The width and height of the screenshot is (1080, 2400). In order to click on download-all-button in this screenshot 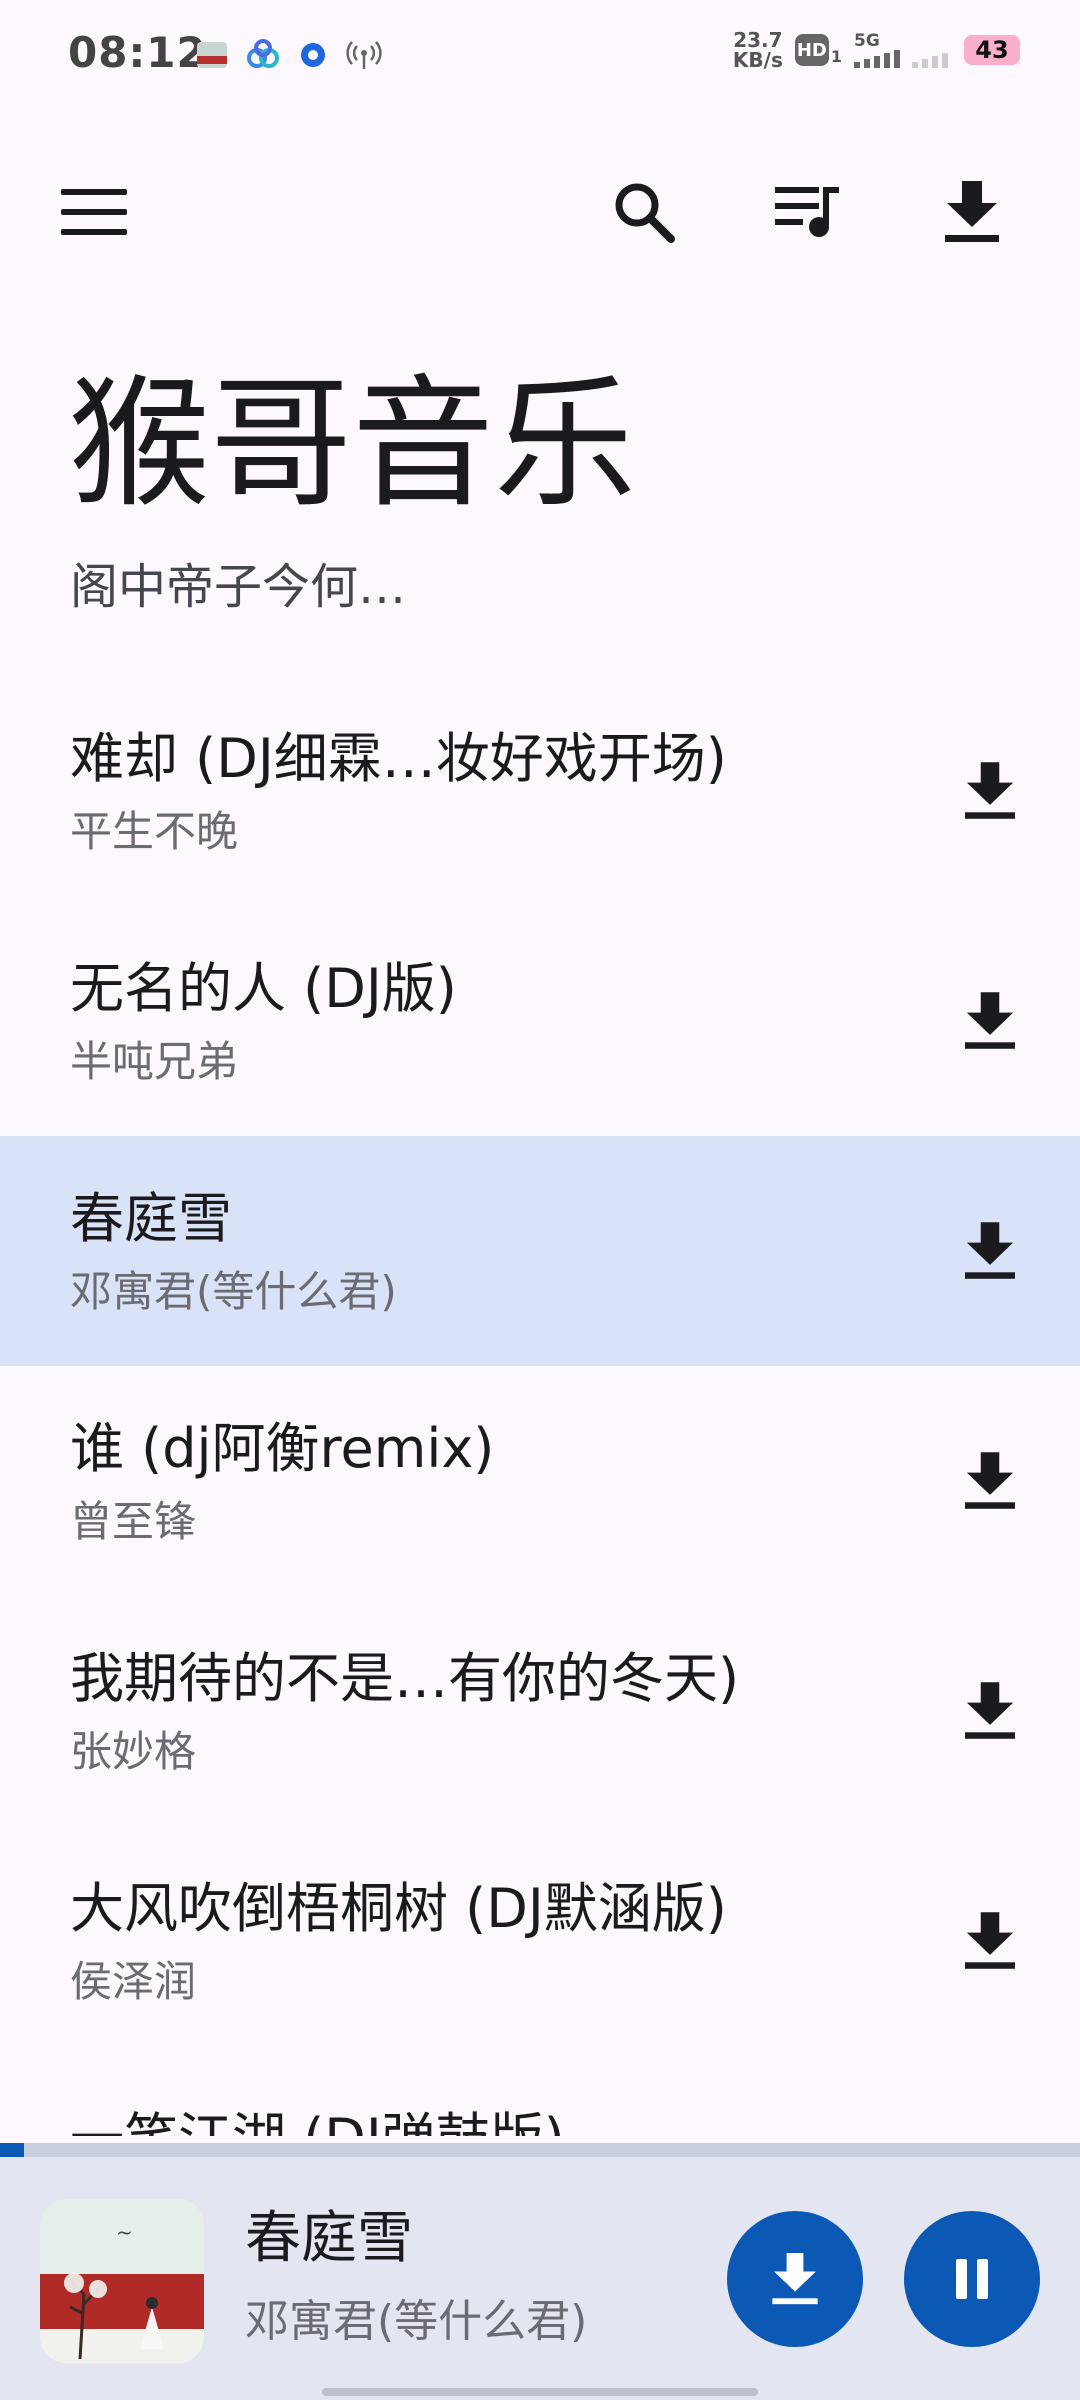, I will do `click(972, 212)`.